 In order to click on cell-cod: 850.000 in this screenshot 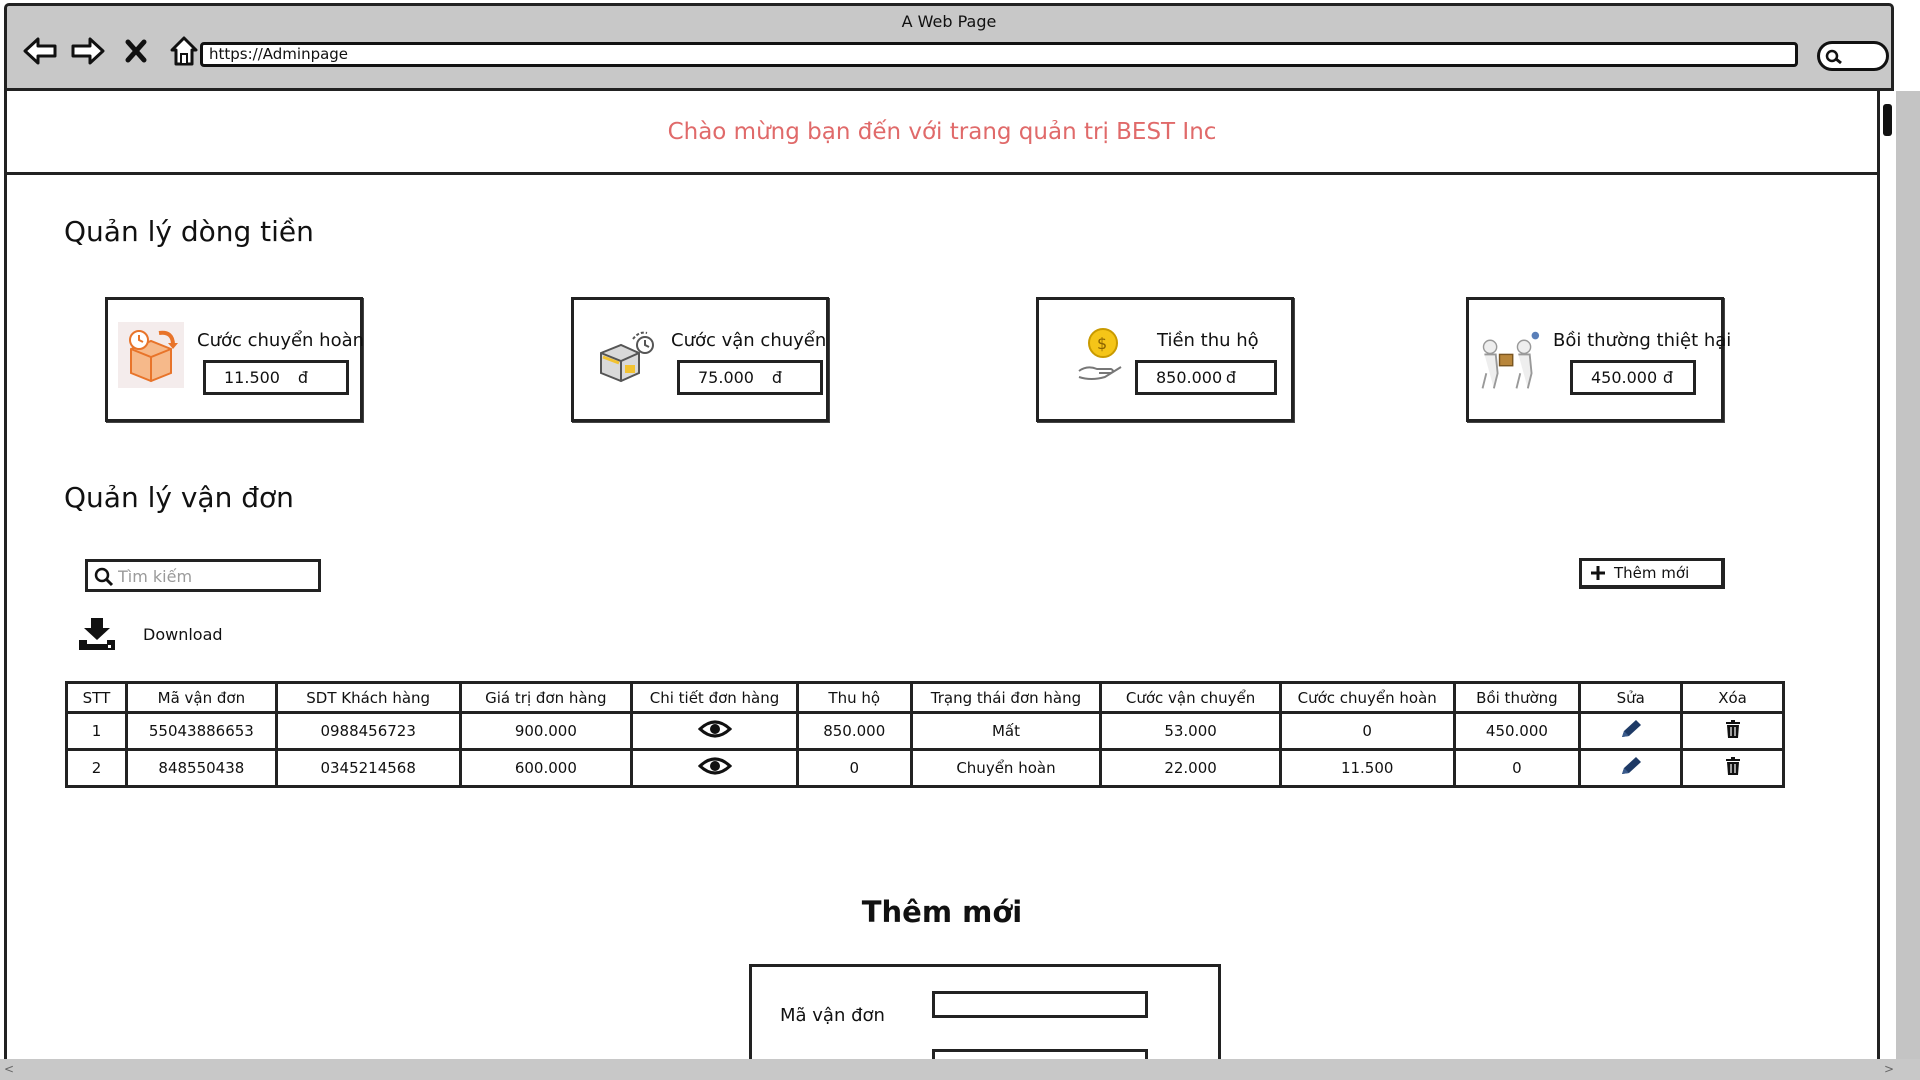, I will do `click(854, 731)`.